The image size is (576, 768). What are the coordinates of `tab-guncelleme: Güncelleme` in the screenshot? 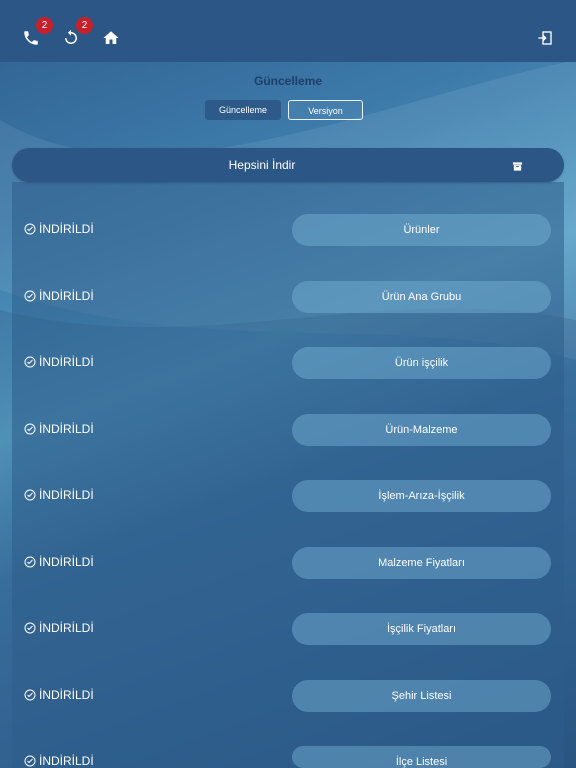 It's located at (243, 110).